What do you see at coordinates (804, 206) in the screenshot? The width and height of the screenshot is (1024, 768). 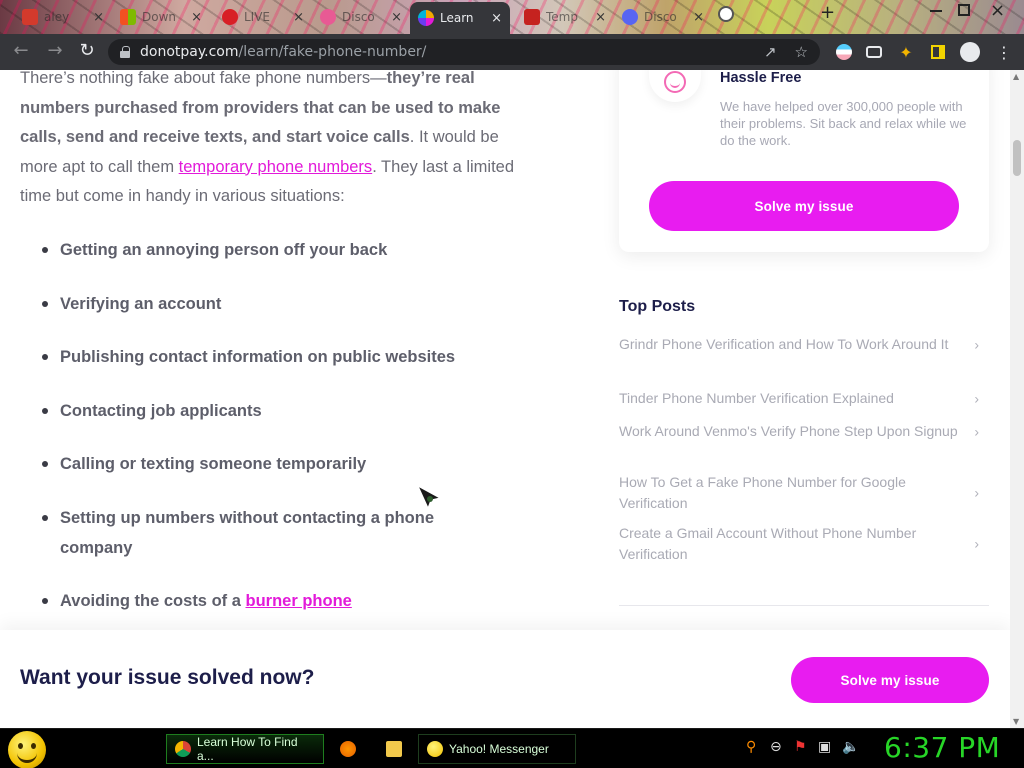 I see `solve-my-issue-button: Solve my issue` at bounding box center [804, 206].